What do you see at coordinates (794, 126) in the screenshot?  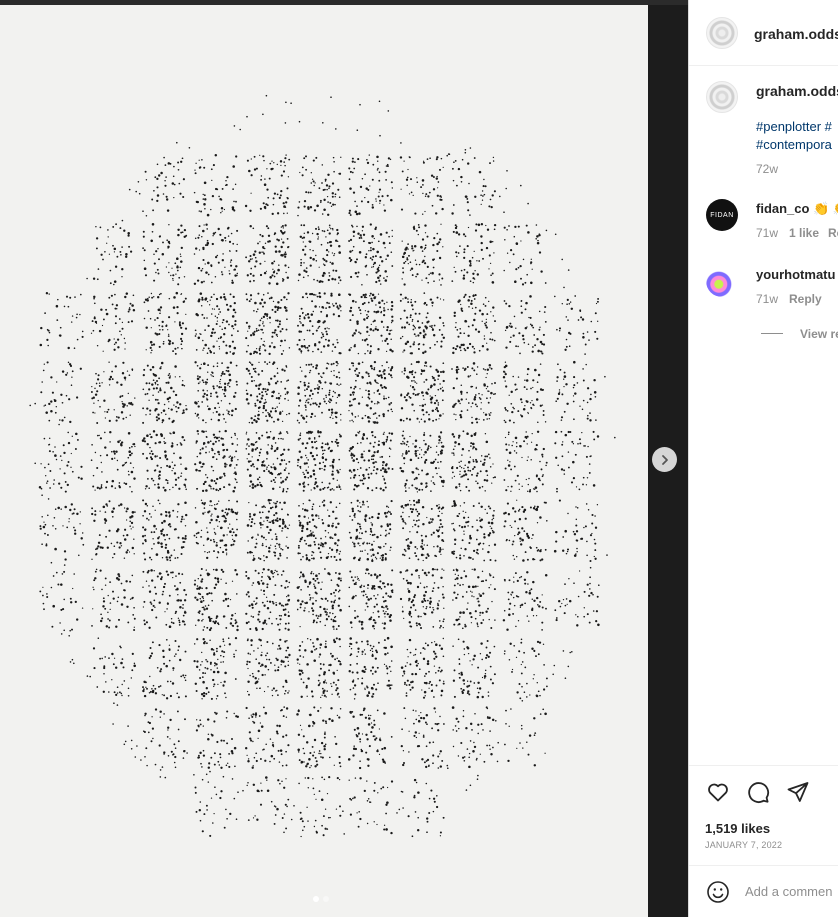 I see `caption-hashtags-line-1: #penplotter #` at bounding box center [794, 126].